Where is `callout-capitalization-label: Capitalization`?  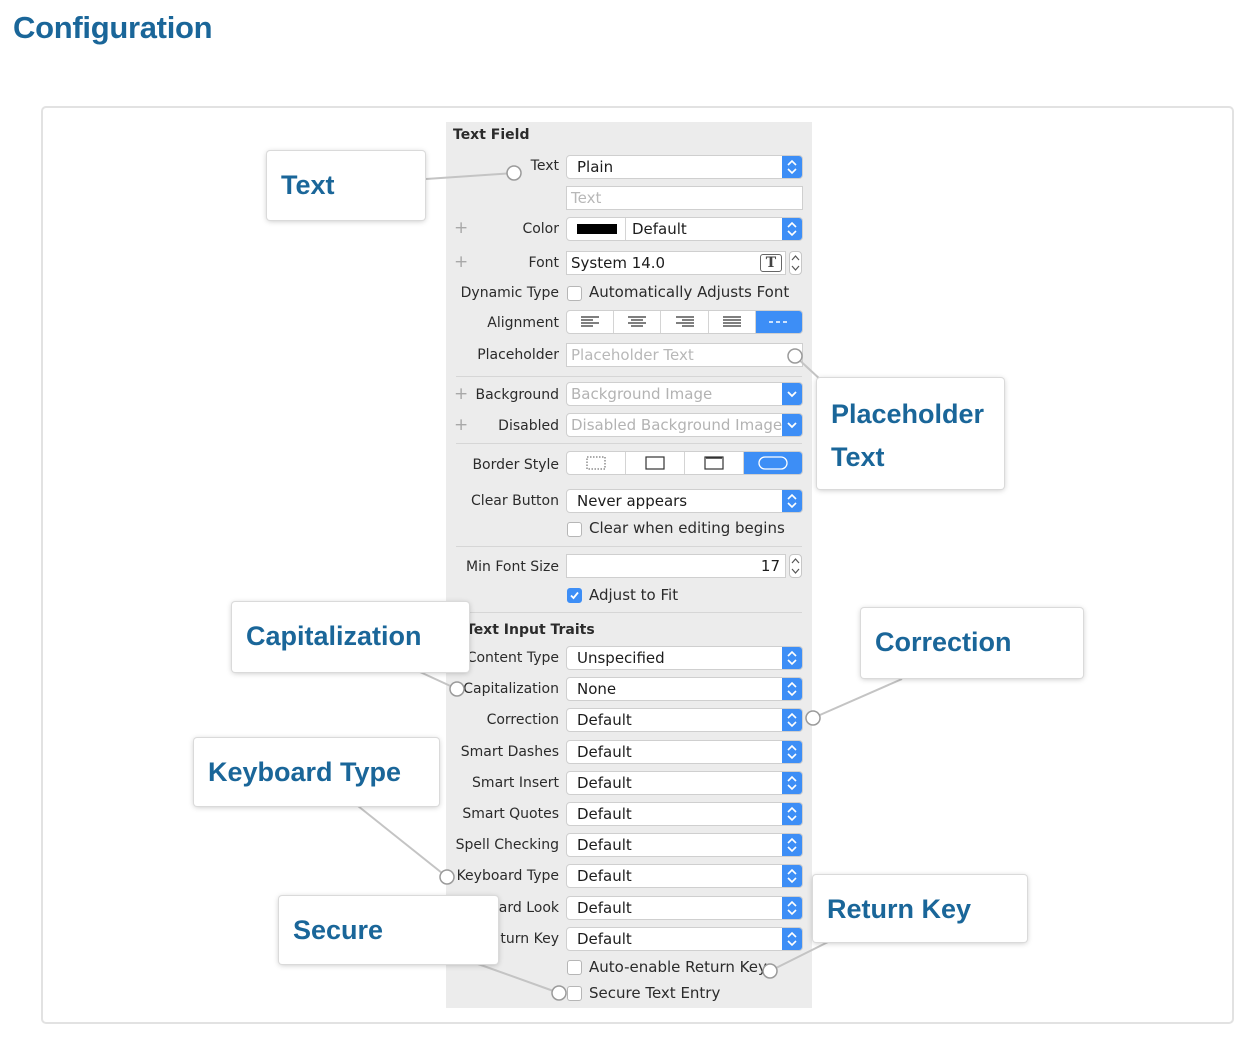 callout-capitalization-label: Capitalization is located at coordinates (334, 636).